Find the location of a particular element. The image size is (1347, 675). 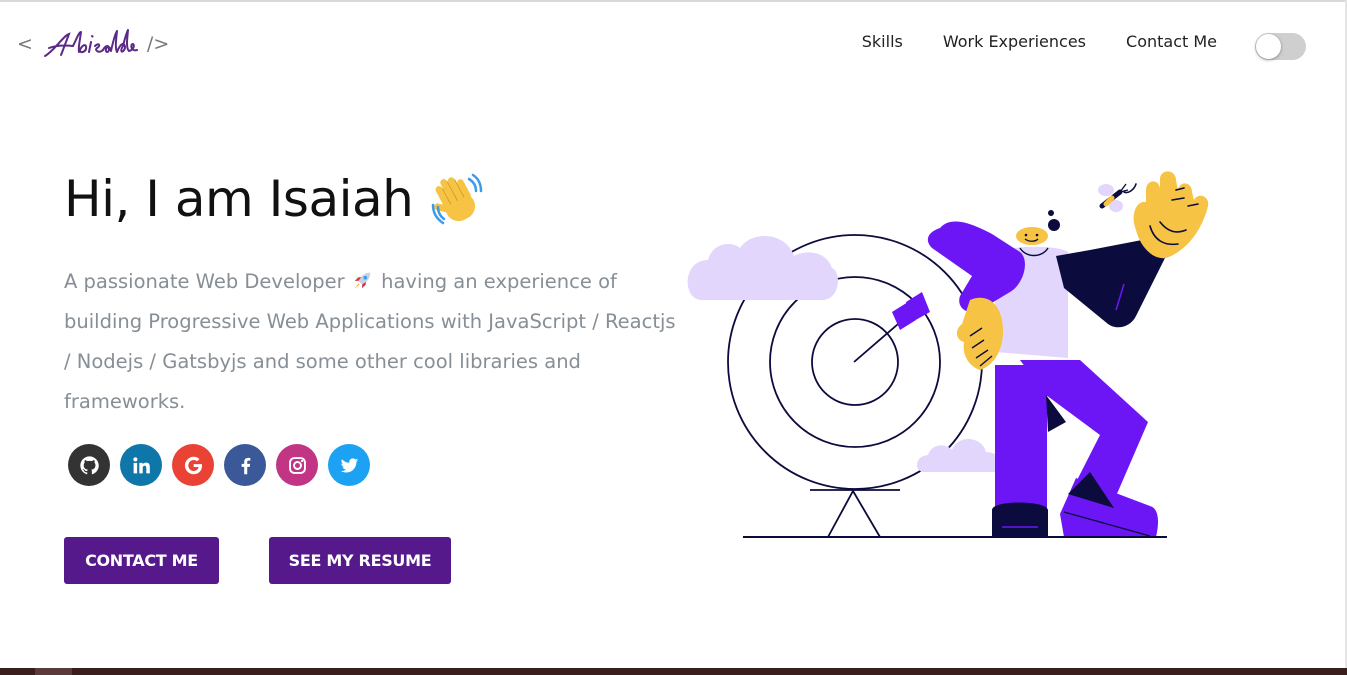

nav-contact-me: Contact Me is located at coordinates (1171, 41).